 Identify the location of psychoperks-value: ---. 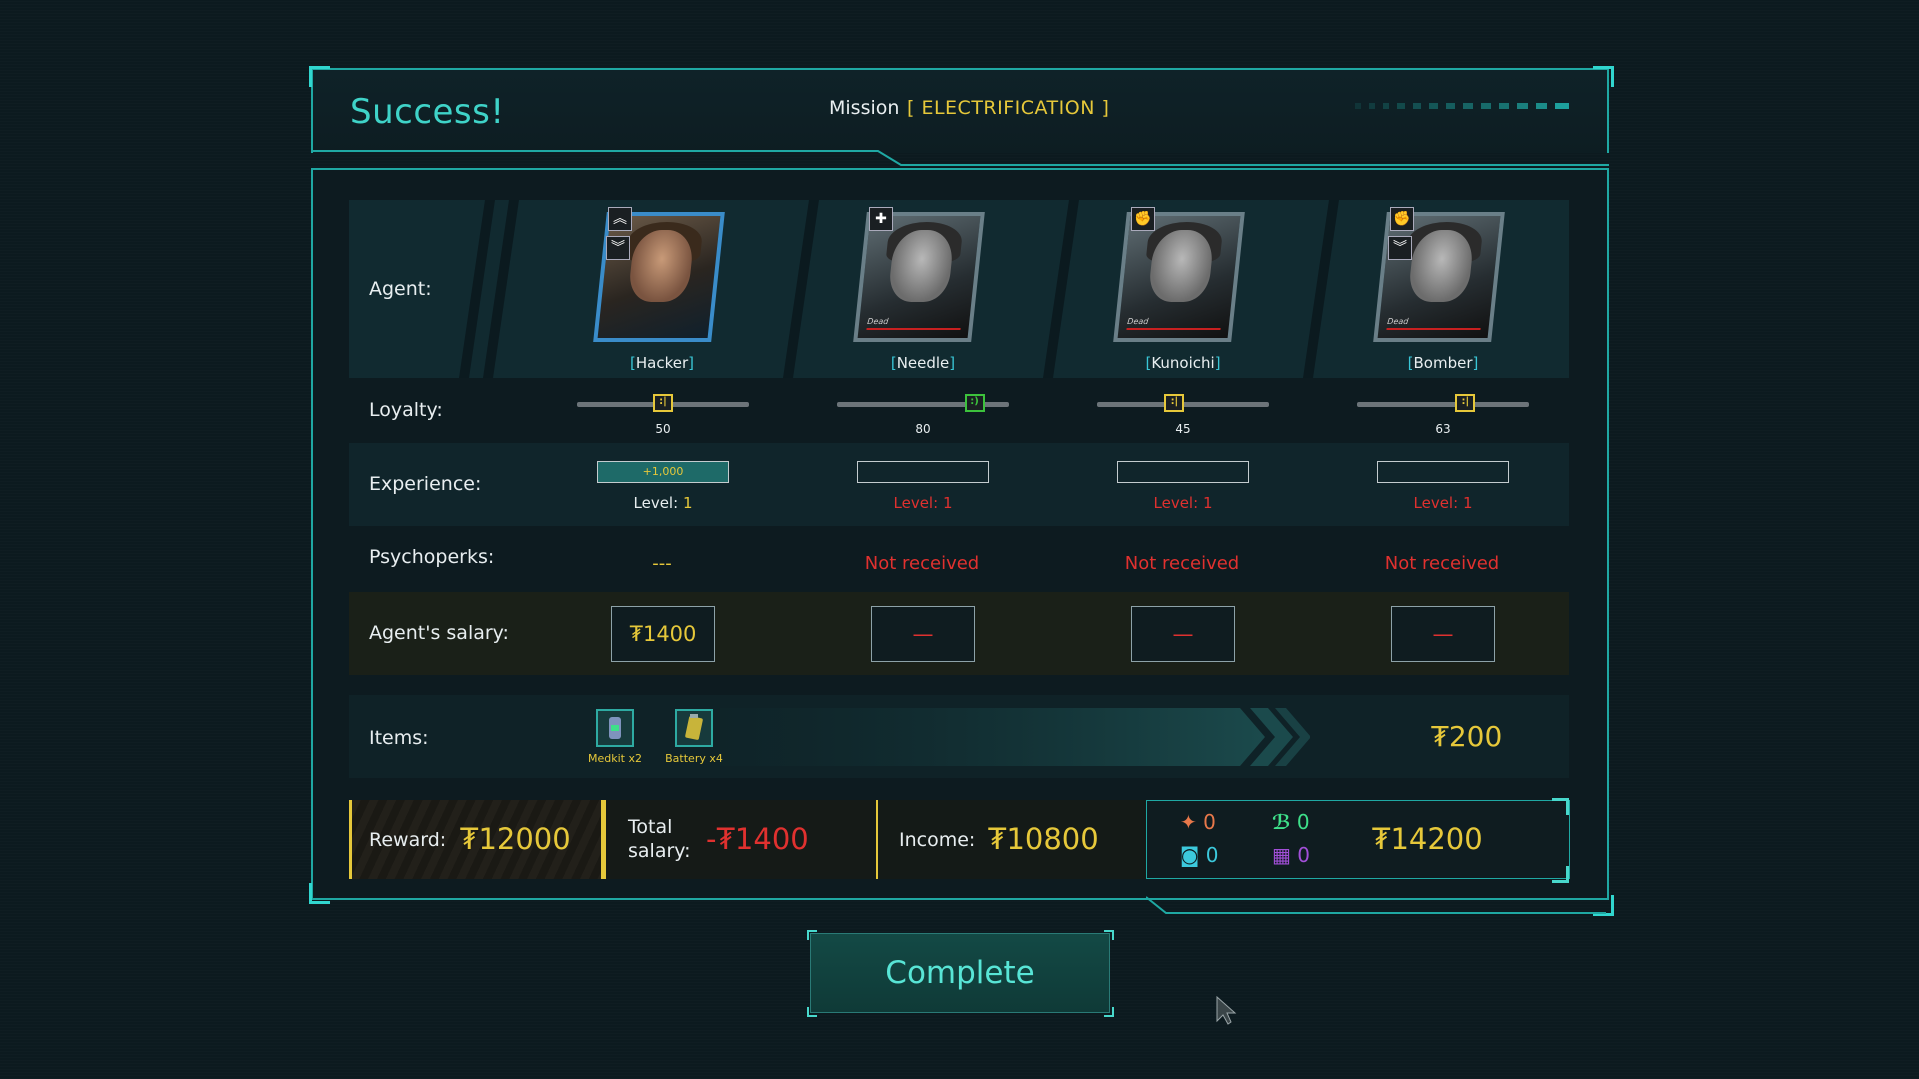
(662, 563).